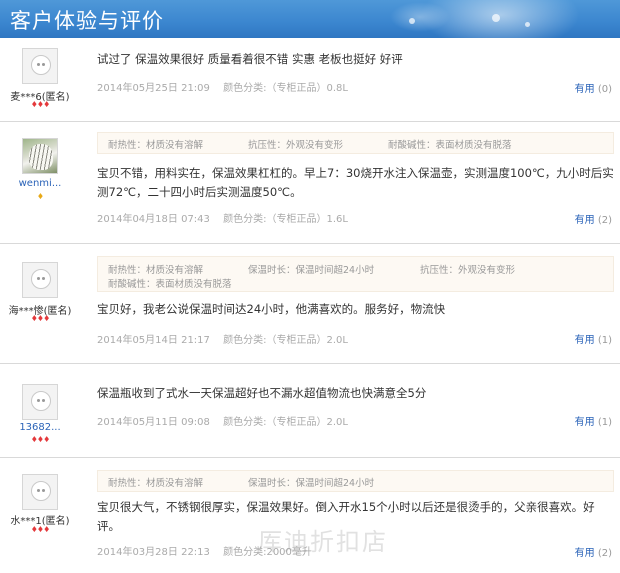  I want to click on page-title: 客户体验与评价, so click(87, 21).